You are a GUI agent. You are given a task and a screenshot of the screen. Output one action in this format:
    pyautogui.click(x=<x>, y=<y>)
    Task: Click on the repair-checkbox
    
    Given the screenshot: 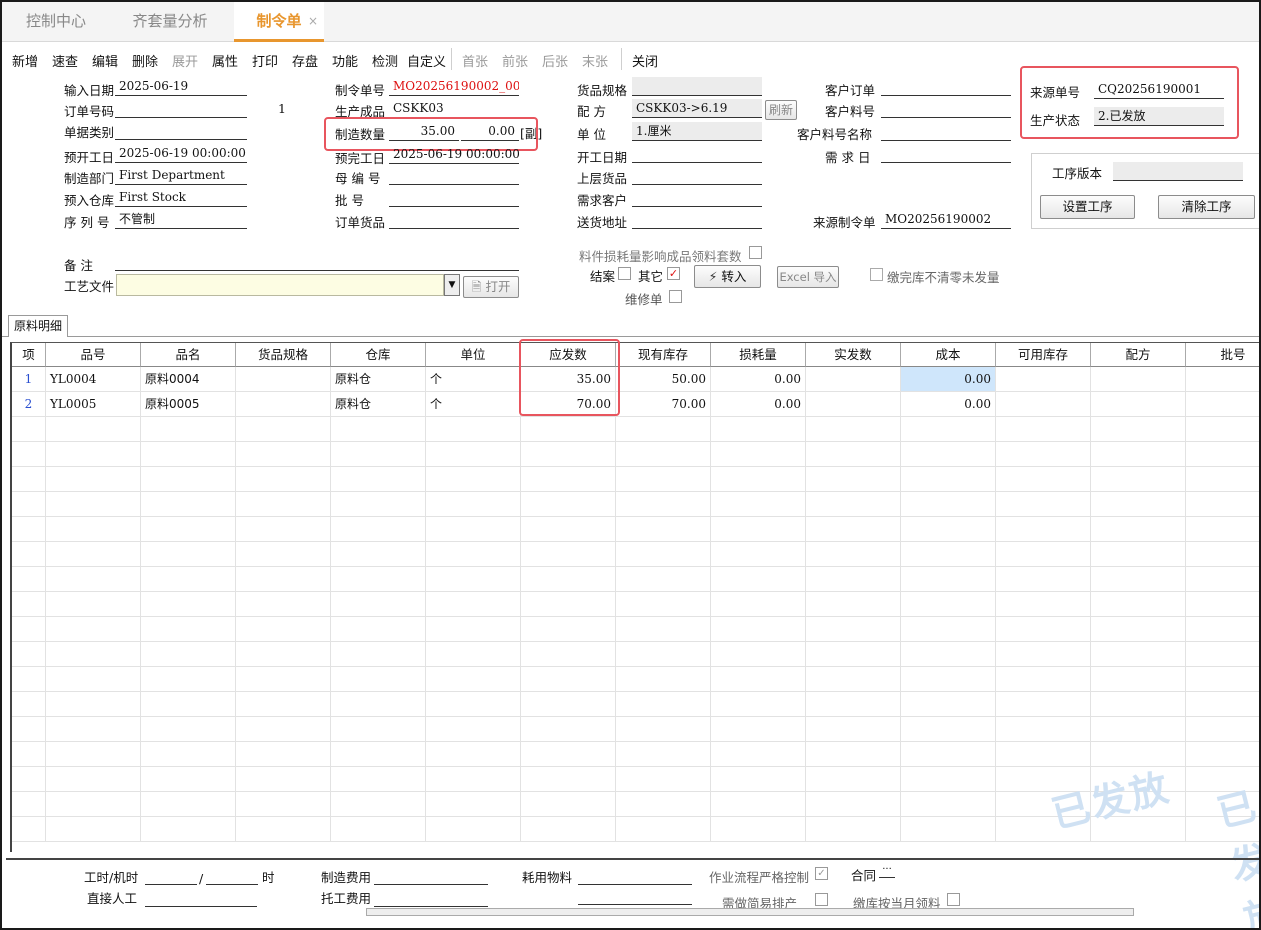 What is the action you would take?
    pyautogui.click(x=675, y=296)
    